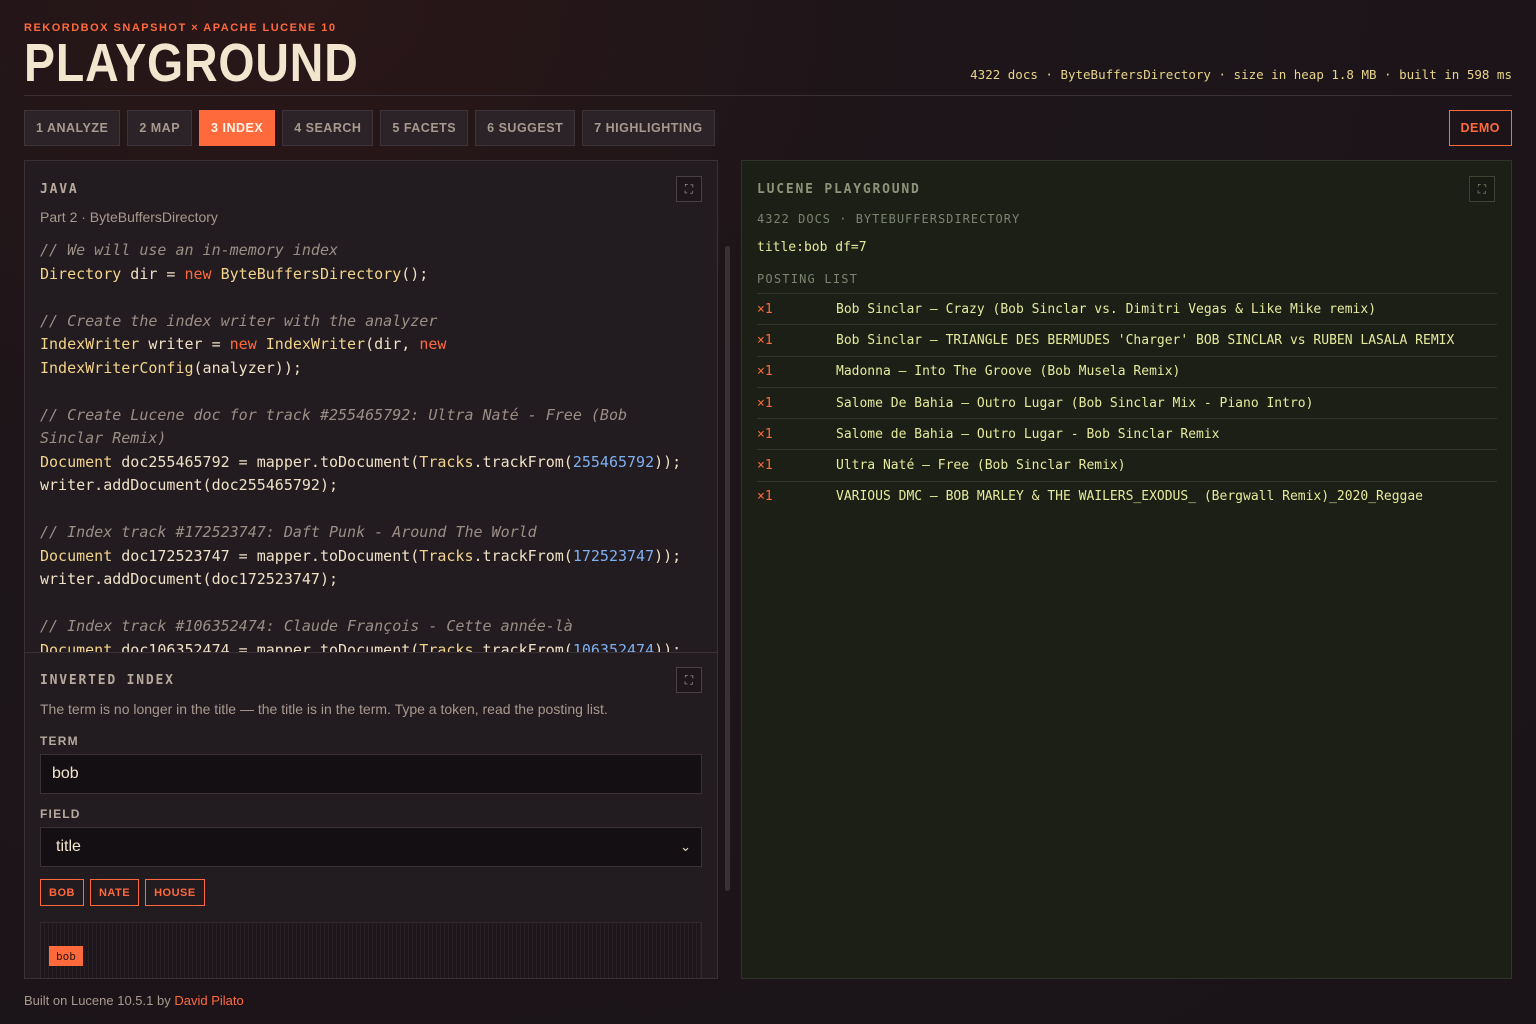 Image resolution: width=1536 pixels, height=1024 pixels. I want to click on tab-index: 3 INDEX, so click(237, 128).